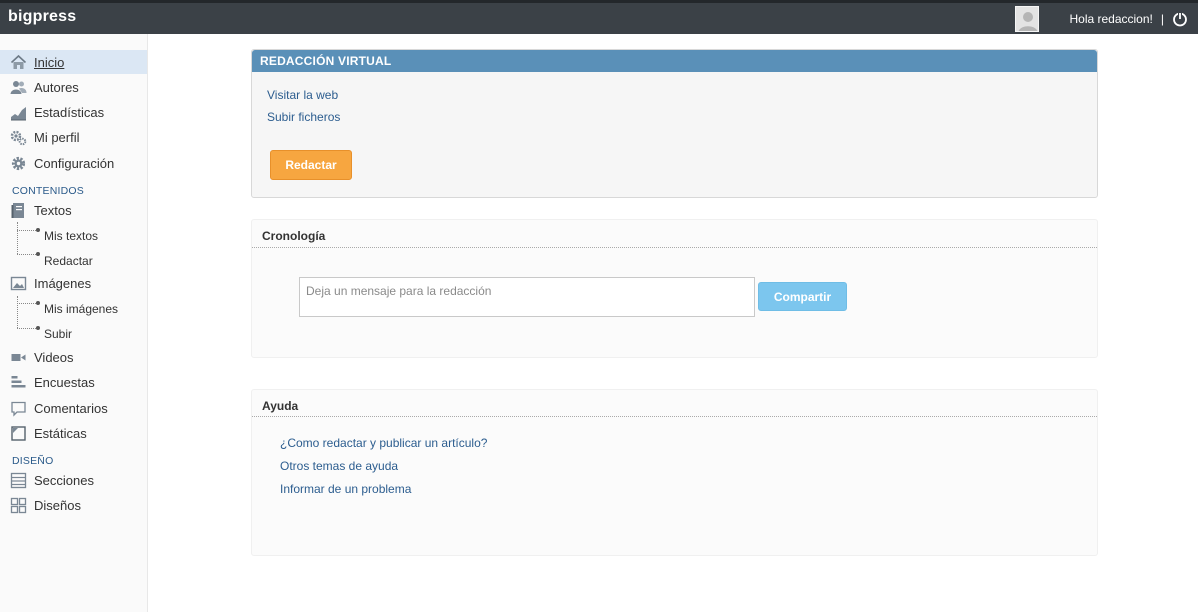  What do you see at coordinates (18, 163) in the screenshot?
I see `gear-icon` at bounding box center [18, 163].